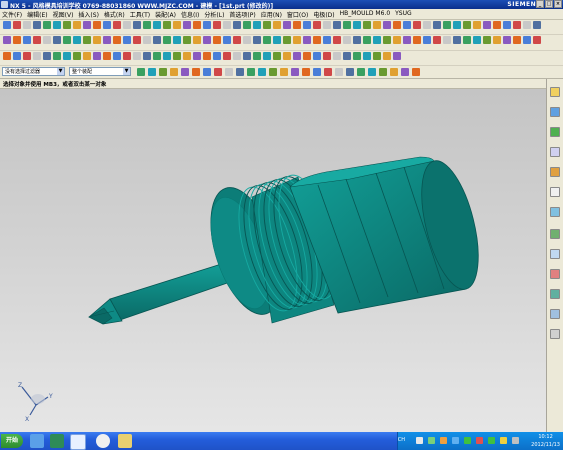 This screenshot has height=450, width=563. I want to click on menu-info: 信息(I), so click(190, 14).